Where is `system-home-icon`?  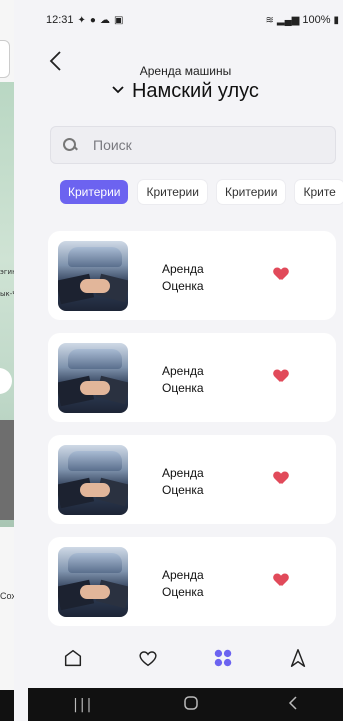 system-home-icon is located at coordinates (190, 704).